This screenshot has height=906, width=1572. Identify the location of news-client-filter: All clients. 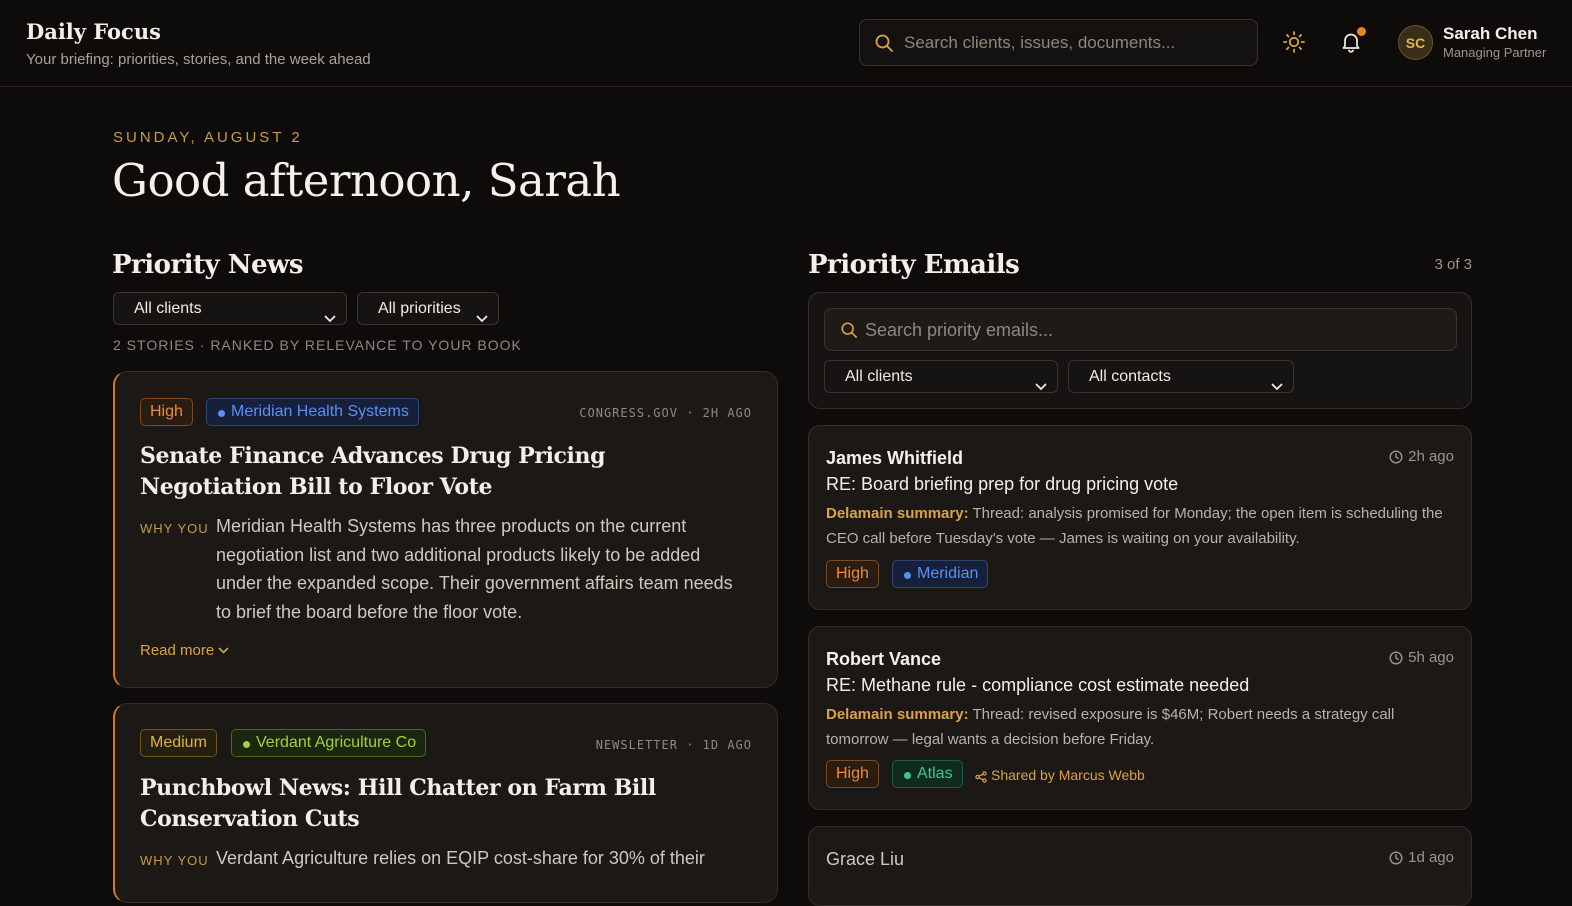
(230, 308).